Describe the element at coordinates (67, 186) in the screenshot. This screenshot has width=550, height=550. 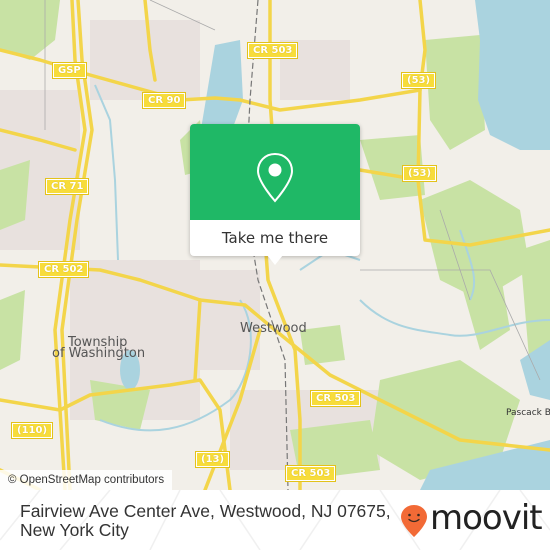
I see `road-shield-cr71: CR 71` at that location.